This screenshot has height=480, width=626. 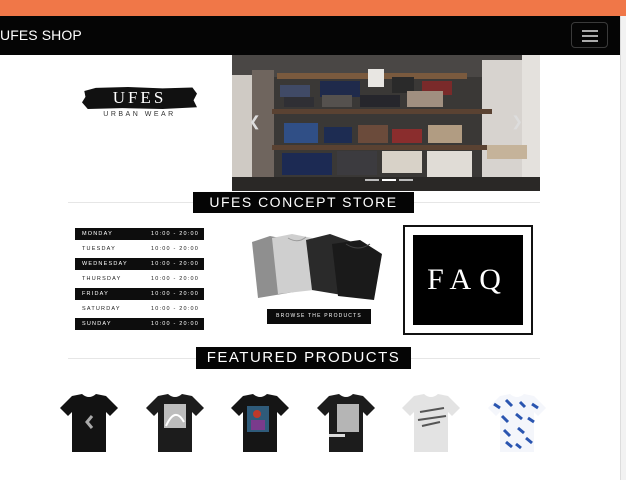 I want to click on hours-day: MONDAY, so click(x=97, y=234).